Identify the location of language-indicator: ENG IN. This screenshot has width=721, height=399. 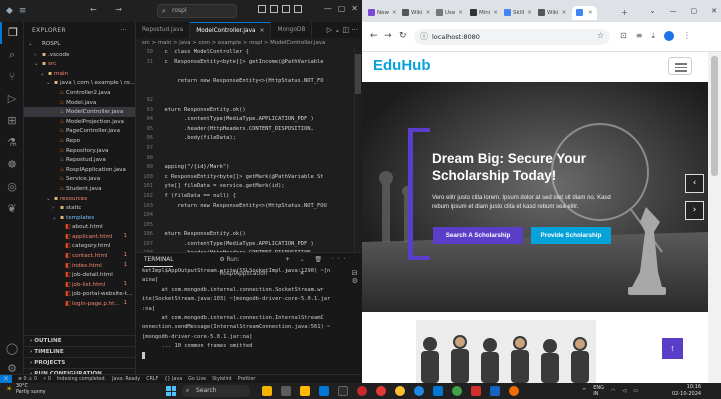
(598, 391).